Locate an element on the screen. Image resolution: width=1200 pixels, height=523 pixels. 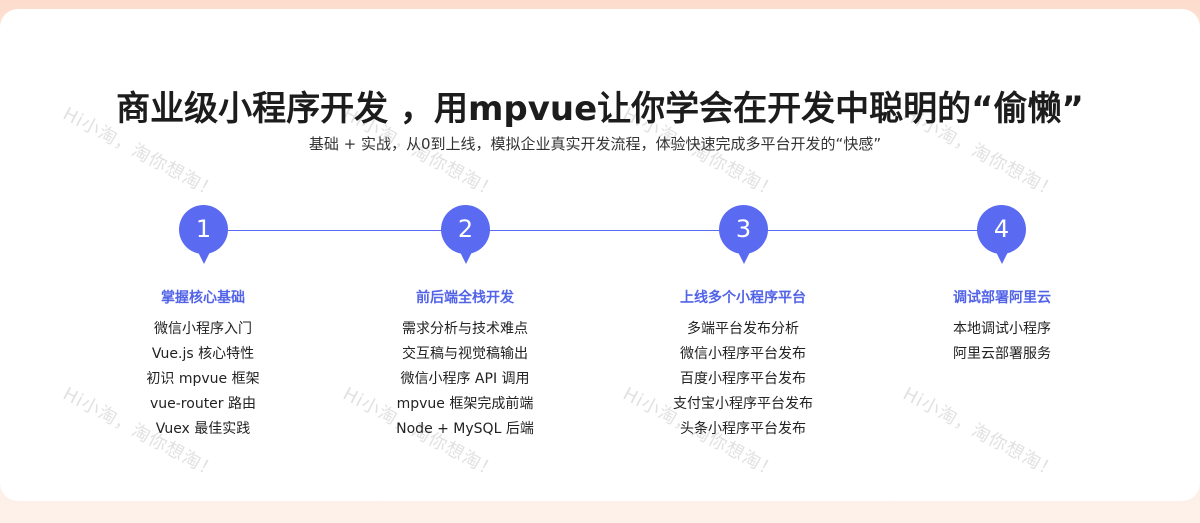
list-item: 支付宝小程序平台发布 is located at coordinates (743, 404).